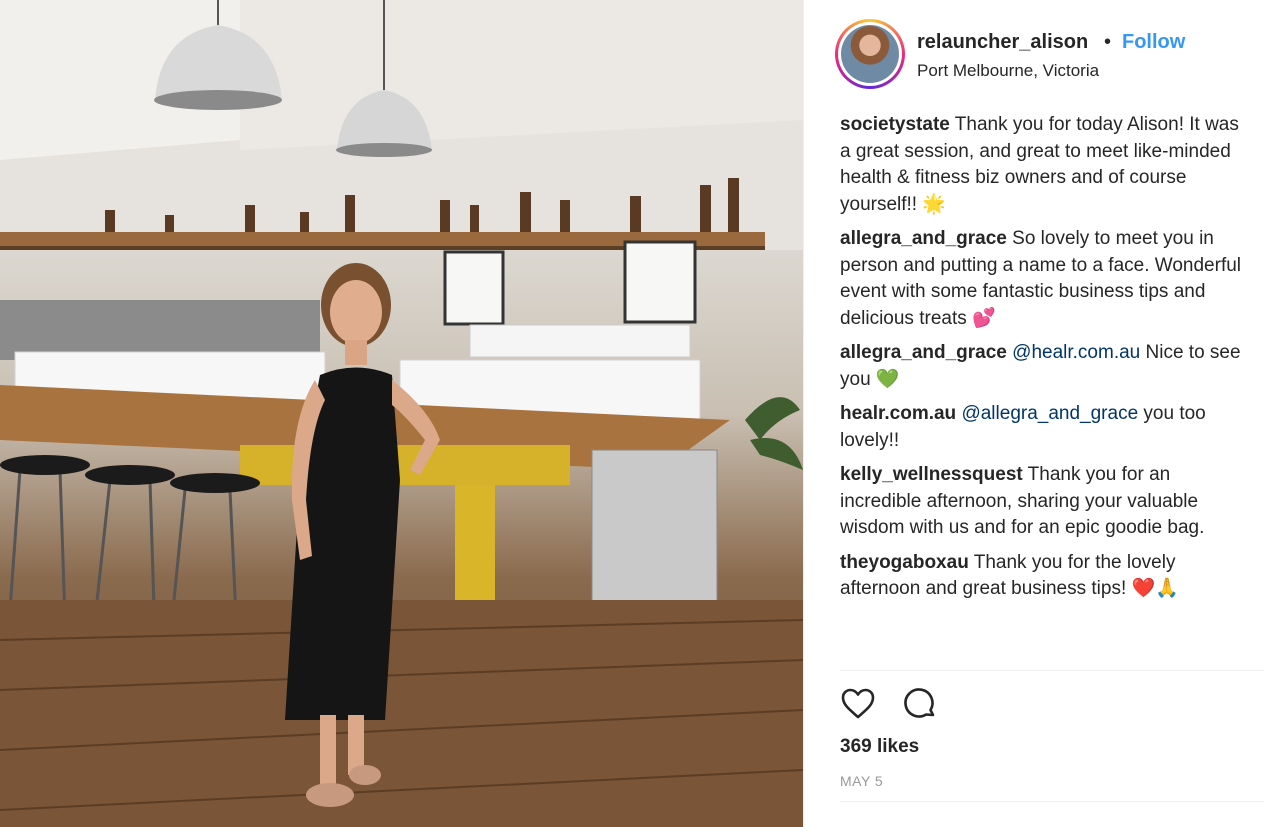  Describe the element at coordinates (1153, 42) in the screenshot. I see `follow-button: Follow` at that location.